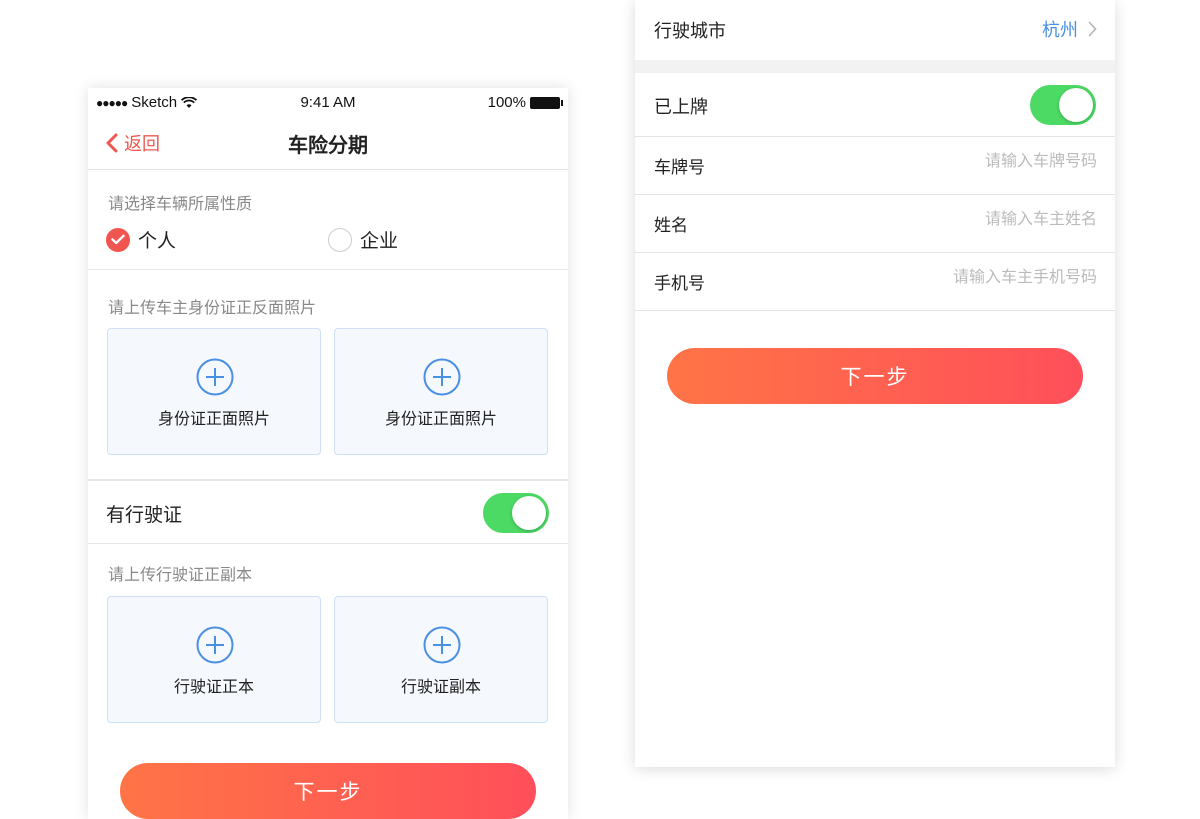 The image size is (1200, 819). I want to click on page-title: 车险分期, so click(328, 145).